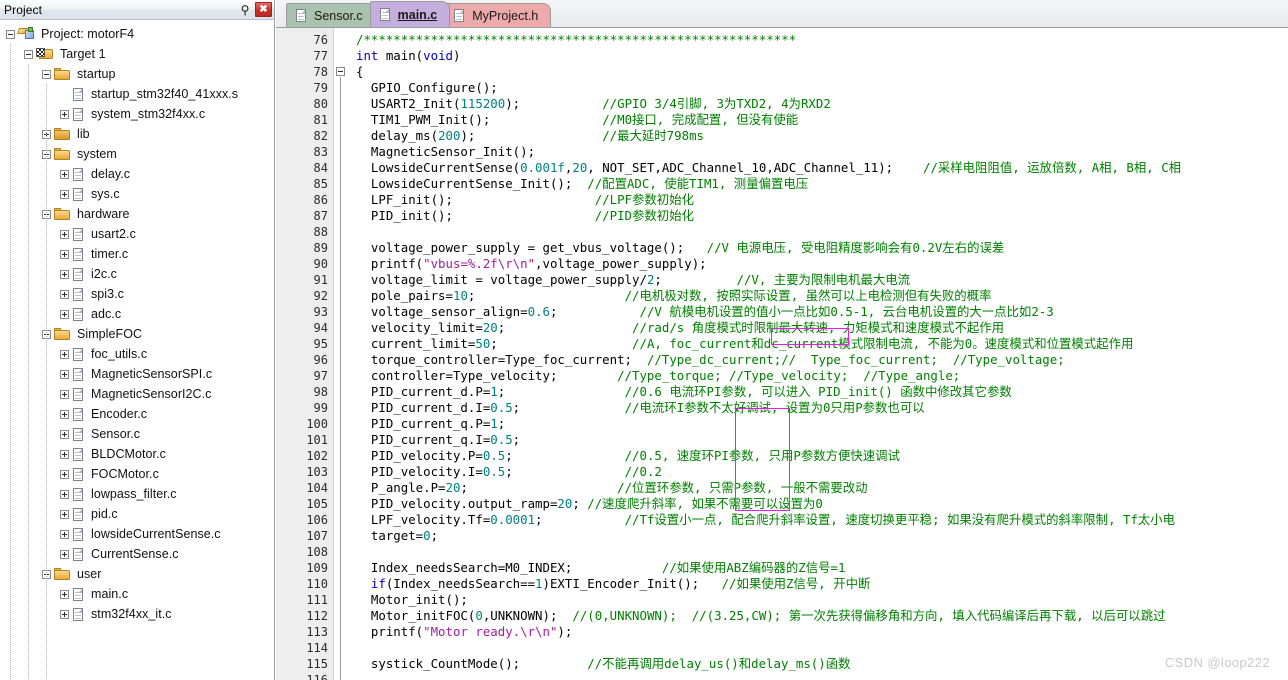 The image size is (1288, 680). I want to click on line-number: 114, so click(317, 648).